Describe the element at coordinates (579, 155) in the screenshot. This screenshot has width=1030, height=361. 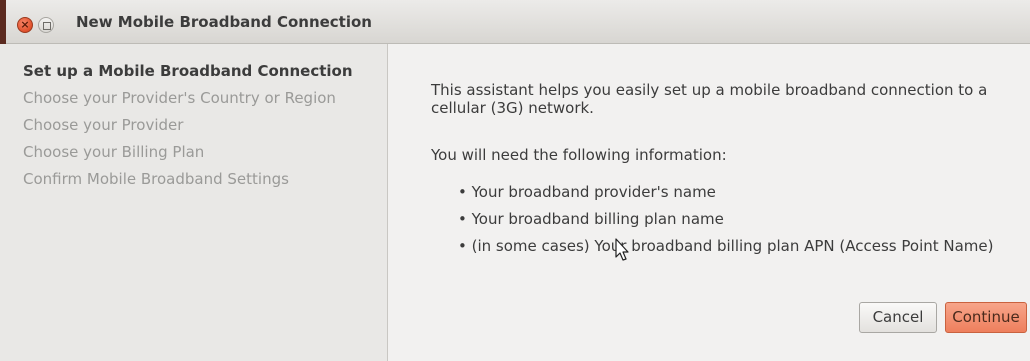
I see `needed-info-heading: You will need the following information:` at that location.